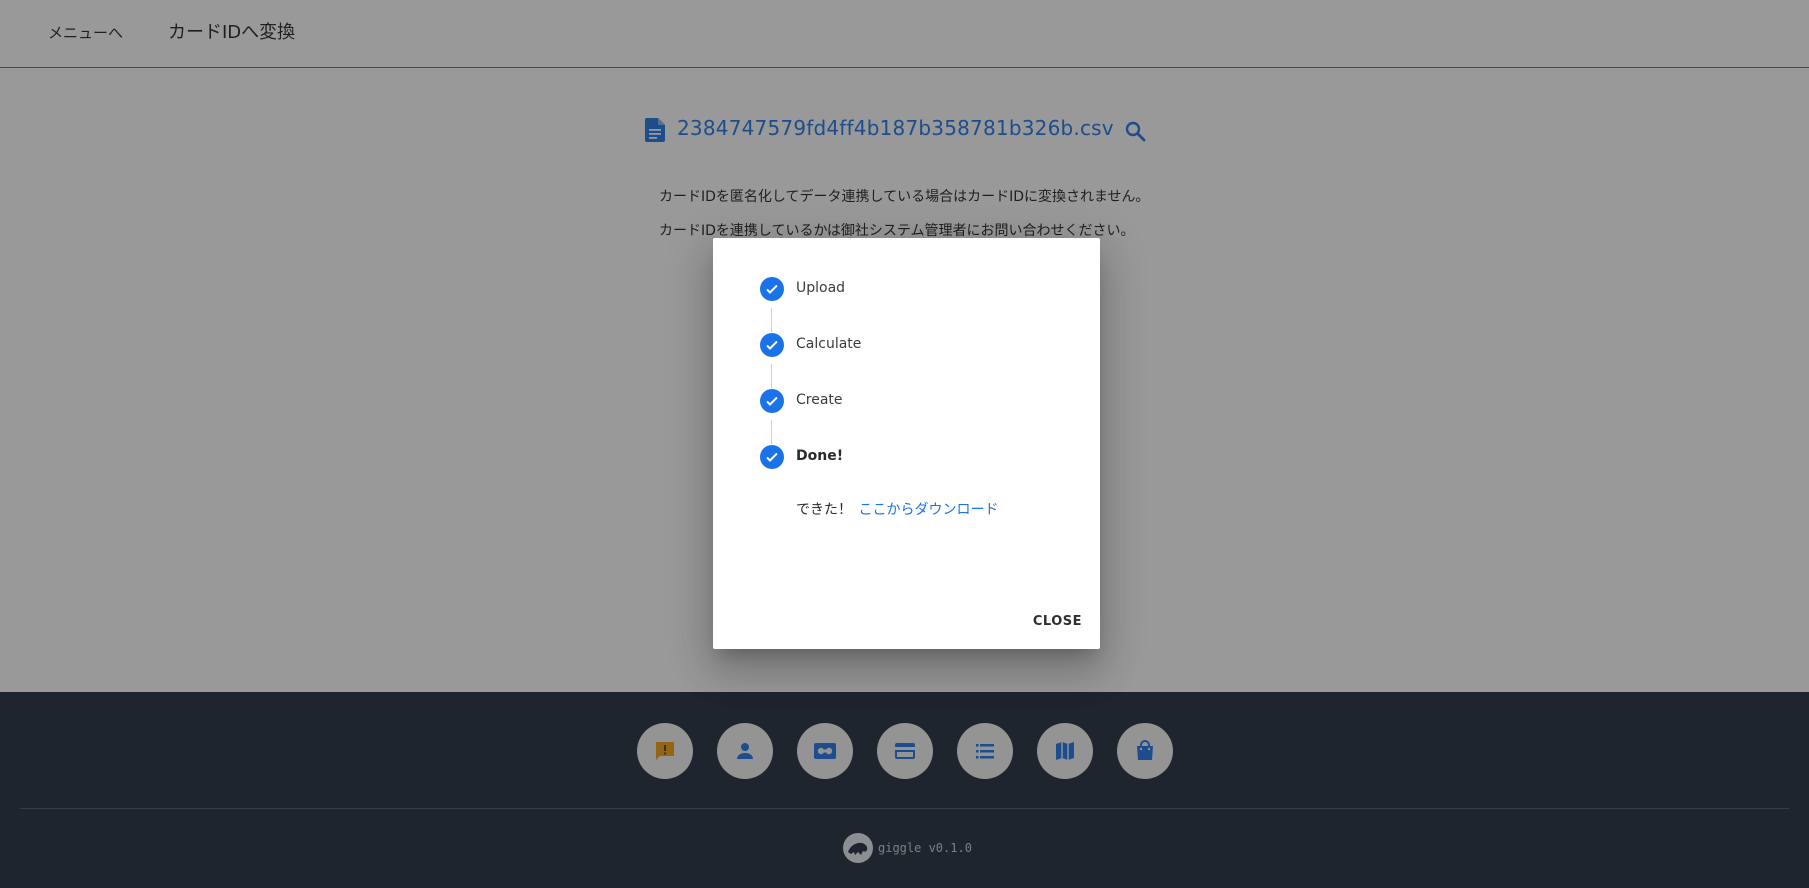 The height and width of the screenshot is (888, 1809). Describe the element at coordinates (1057, 621) in the screenshot. I see `close-button: CLOSE` at that location.